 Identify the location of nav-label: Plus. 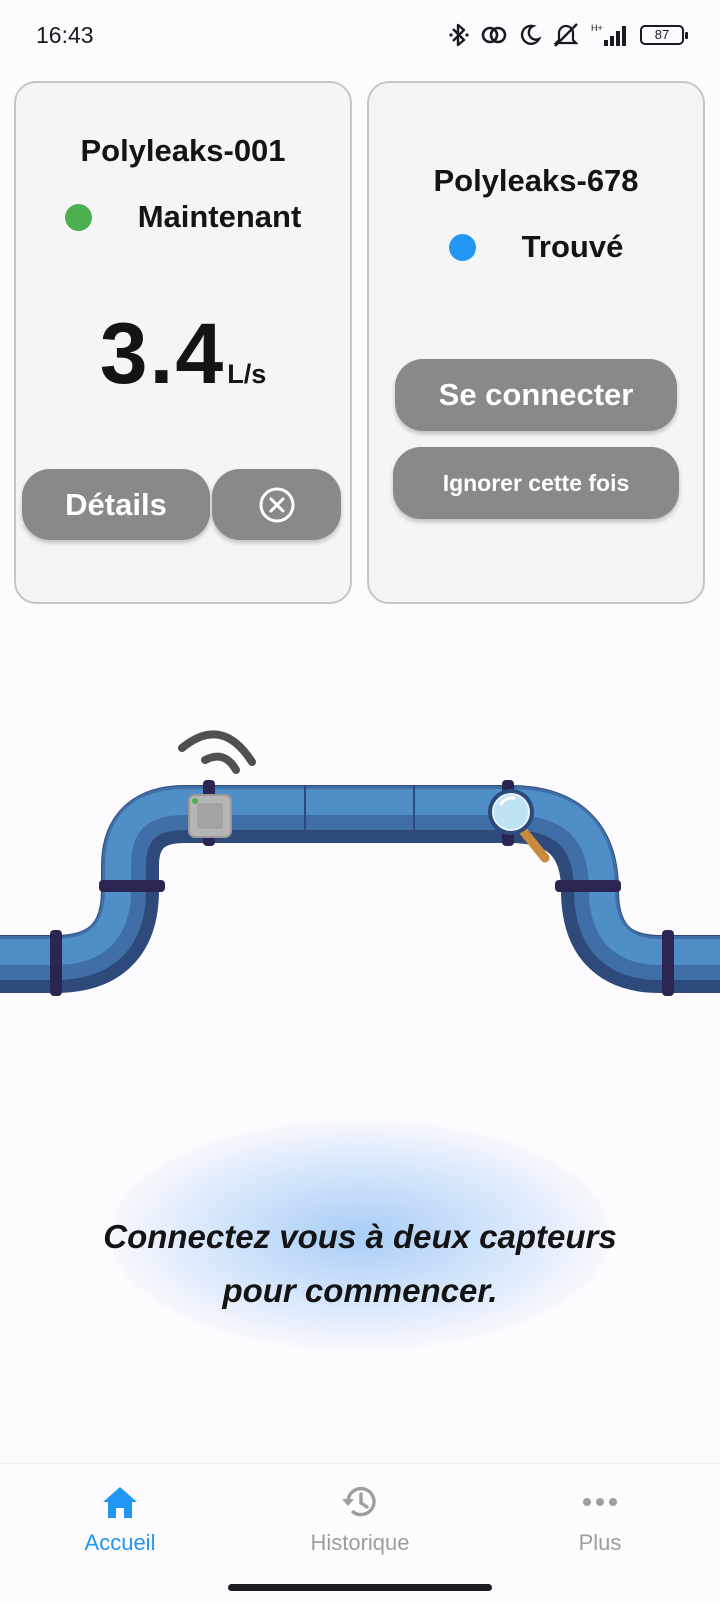
(600, 1542).